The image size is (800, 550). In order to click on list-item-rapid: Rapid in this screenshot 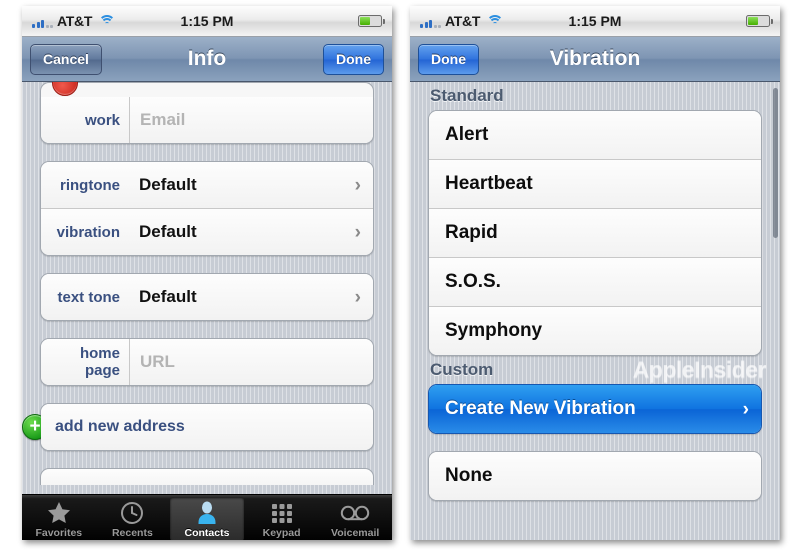, I will do `click(595, 233)`.